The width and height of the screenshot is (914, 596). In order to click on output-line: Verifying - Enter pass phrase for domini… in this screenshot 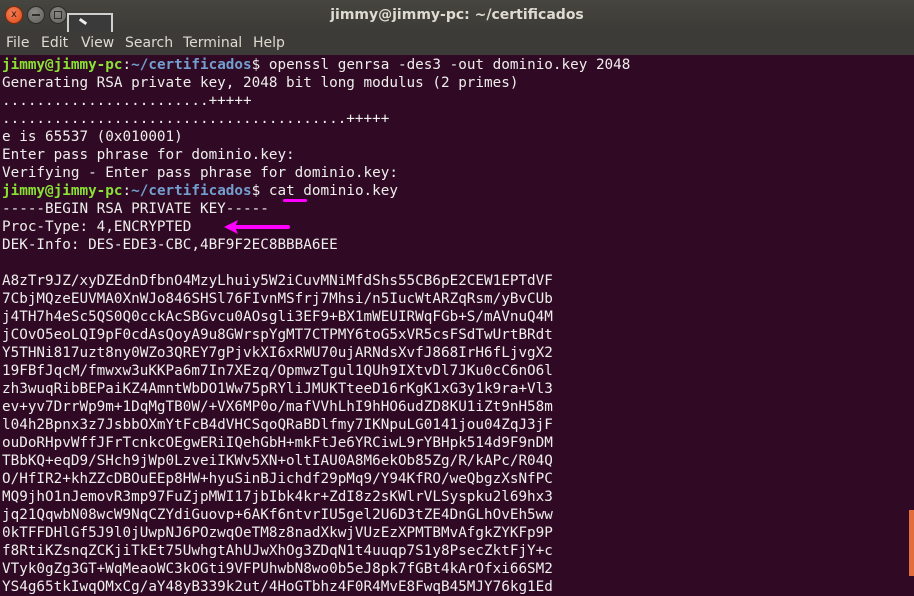, I will do `click(200, 173)`.